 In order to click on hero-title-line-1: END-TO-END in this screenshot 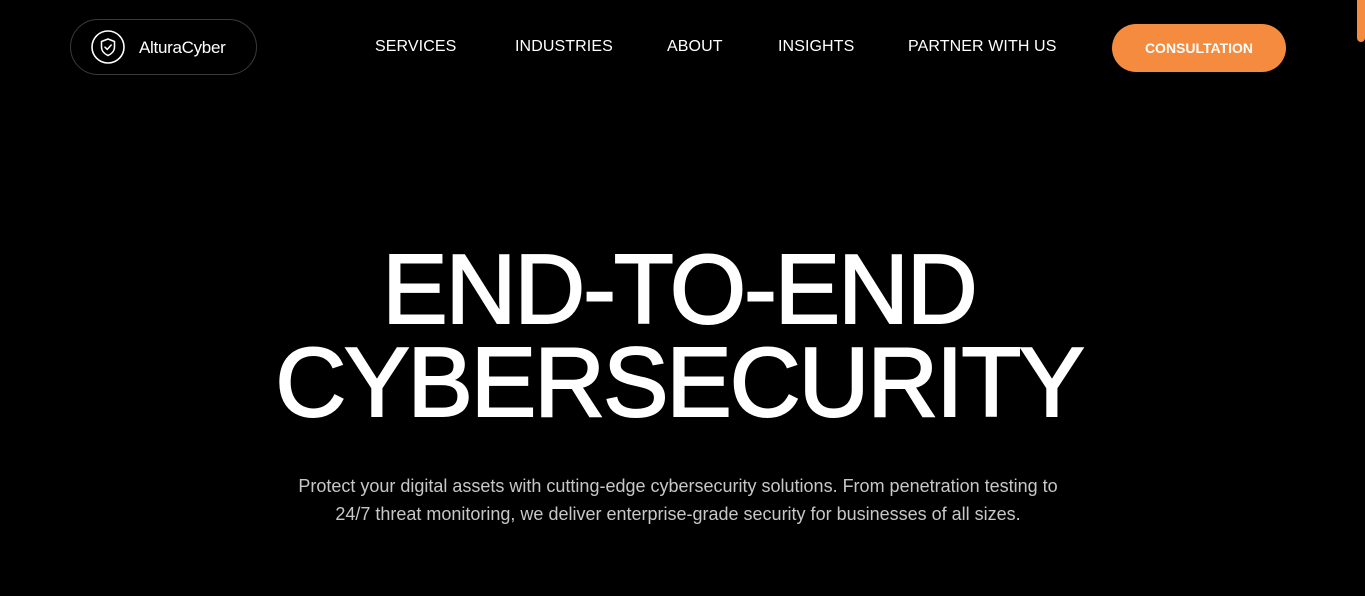, I will do `click(679, 289)`.